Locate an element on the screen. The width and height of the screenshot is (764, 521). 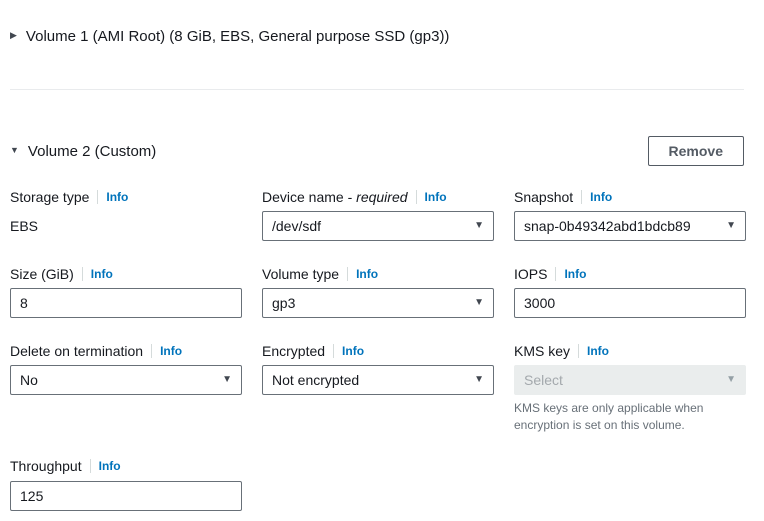
device-name-selected-value: /dev/sdf is located at coordinates (297, 226).